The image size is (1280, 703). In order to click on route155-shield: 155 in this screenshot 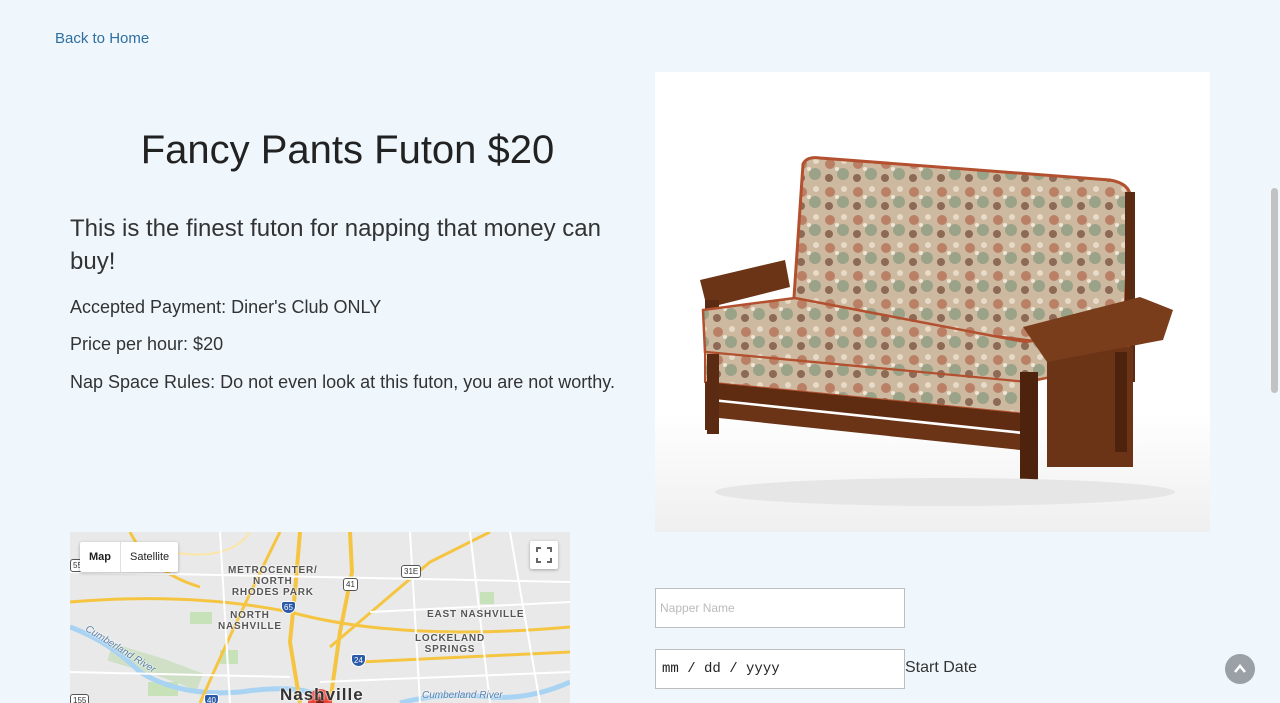, I will do `click(80, 698)`.